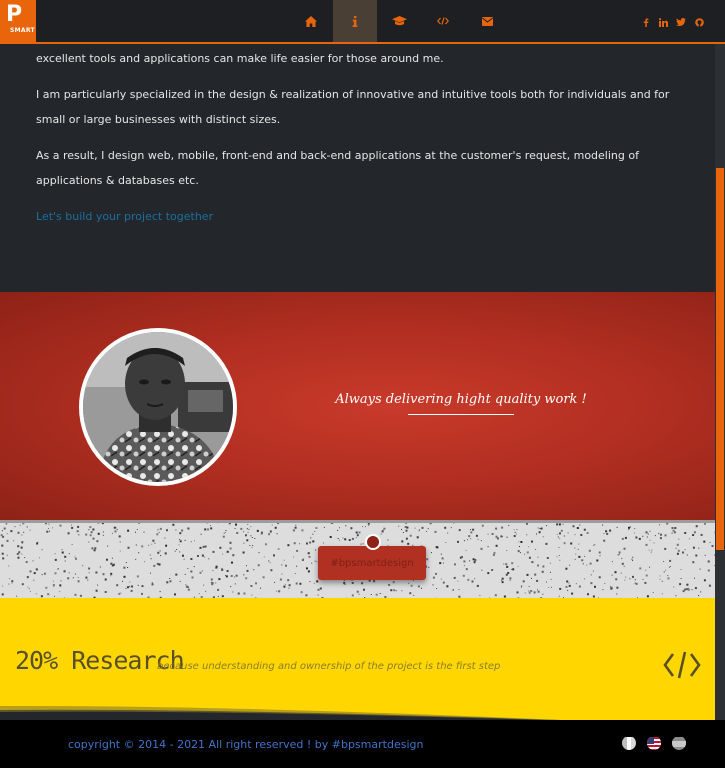 The image size is (725, 768). I want to click on page-scrollbar-thumb, so click(720, 359).